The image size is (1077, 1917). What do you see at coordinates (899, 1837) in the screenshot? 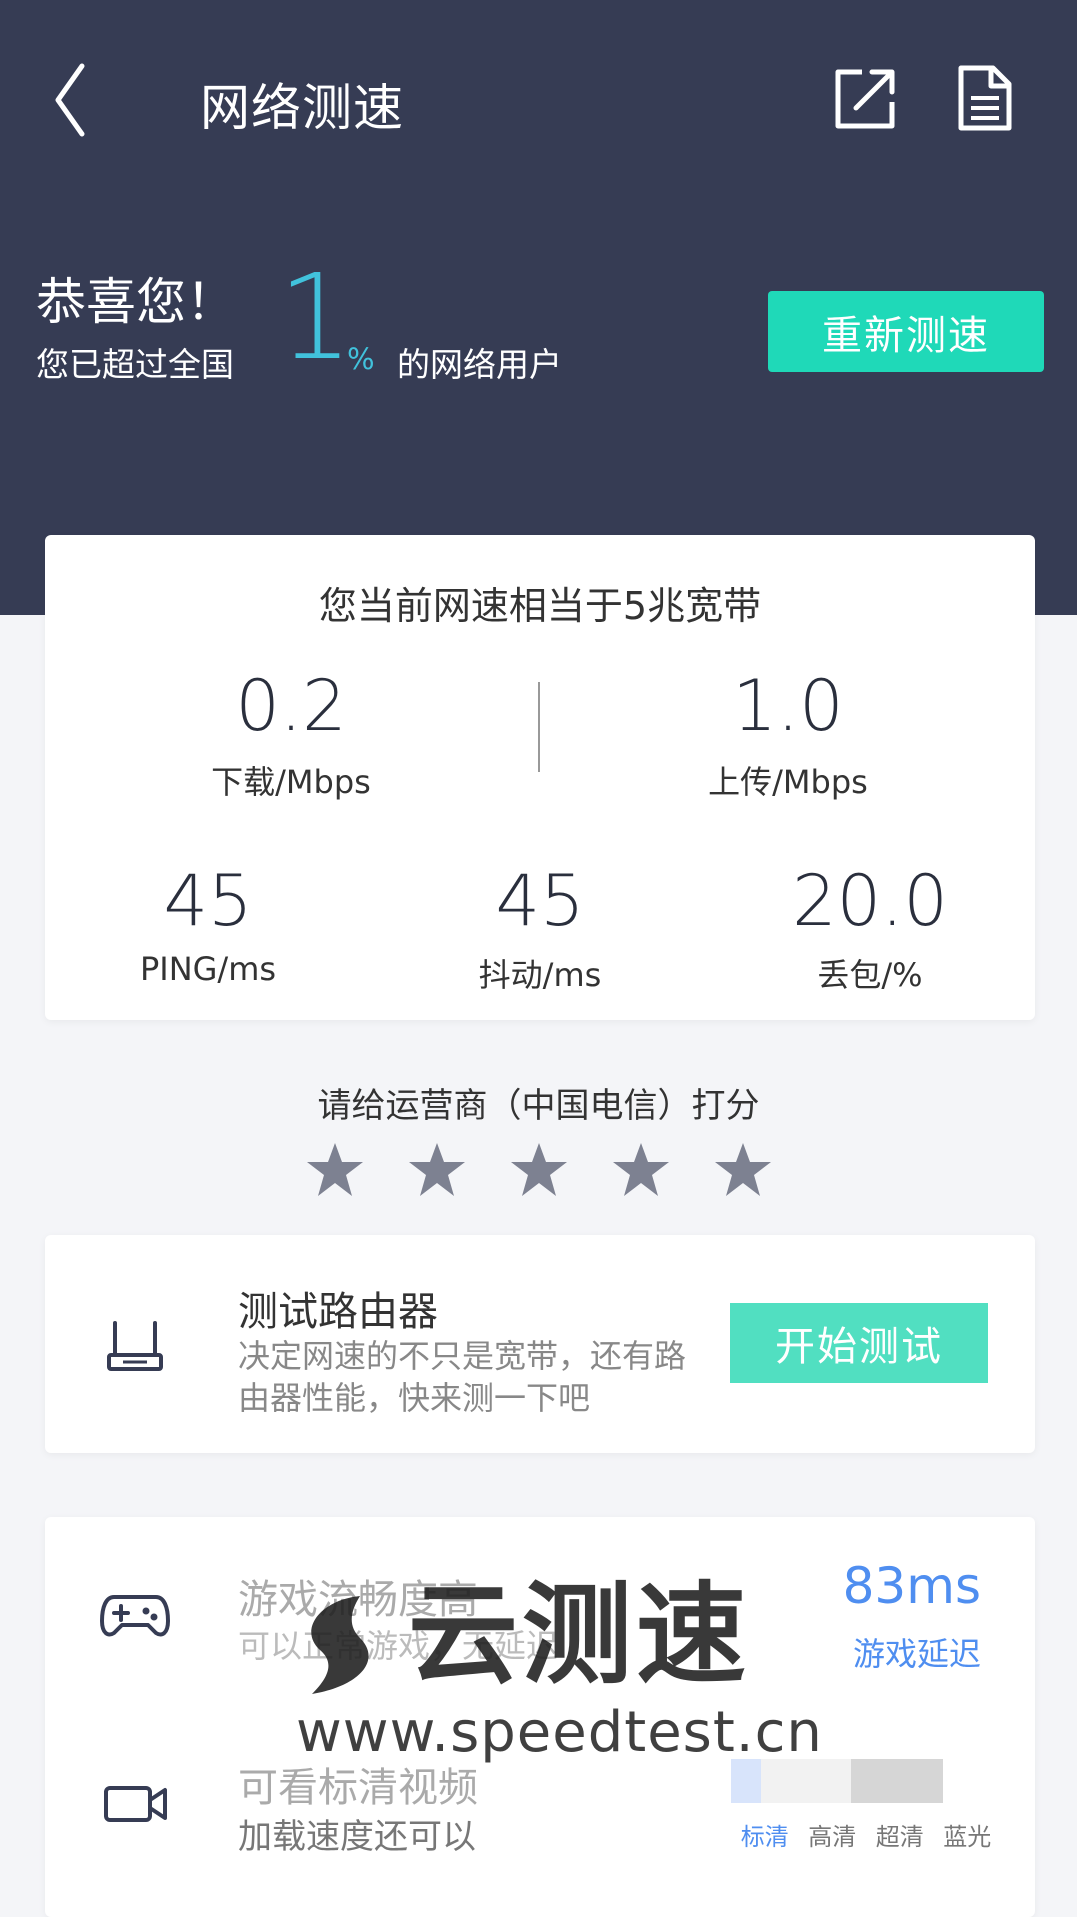
I see `quality-label: 超清` at bounding box center [899, 1837].